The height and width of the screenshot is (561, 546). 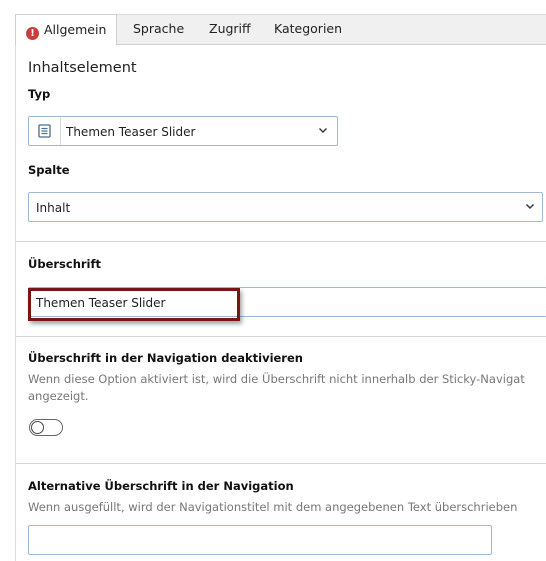 I want to click on tab-label: Sprache, so click(x=159, y=28).